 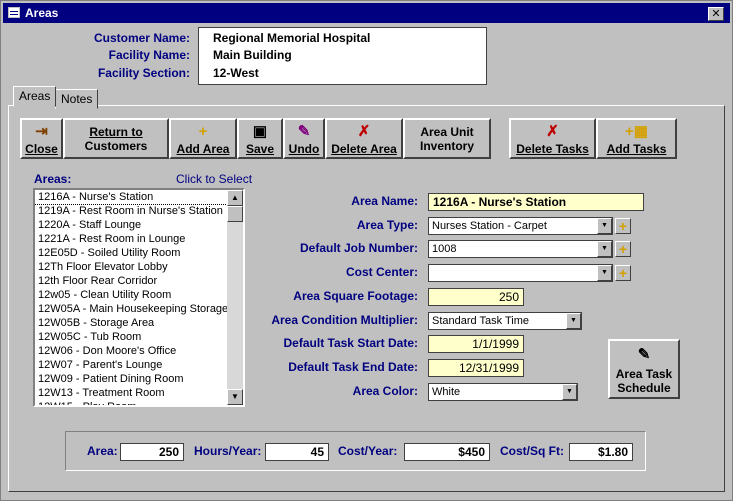 What do you see at coordinates (139, 393) in the screenshot?
I see `list-item: 12W13 - Treatment Room` at bounding box center [139, 393].